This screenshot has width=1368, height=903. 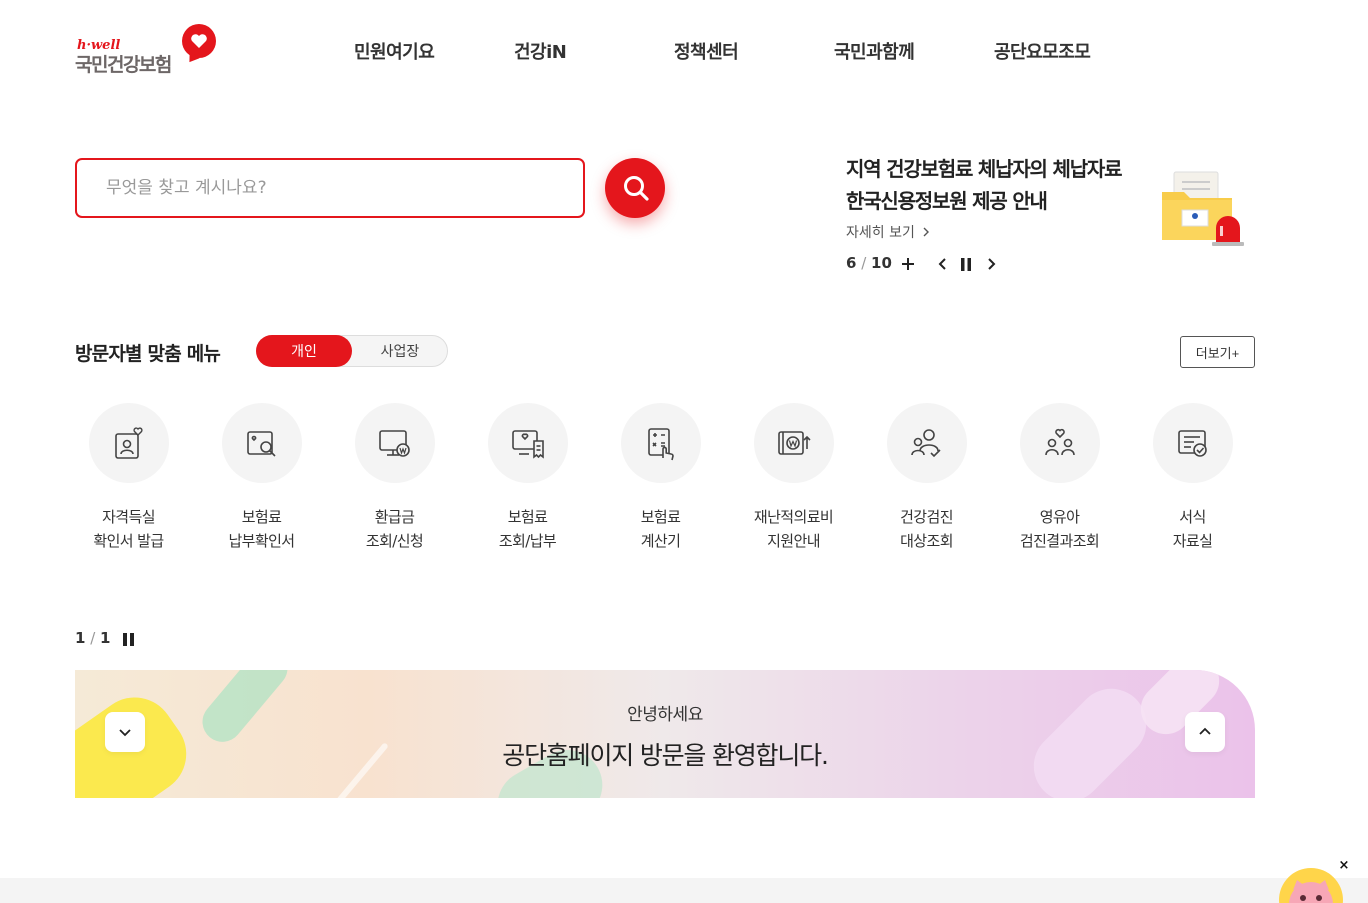 I want to click on notice-next-button, so click(x=991, y=264).